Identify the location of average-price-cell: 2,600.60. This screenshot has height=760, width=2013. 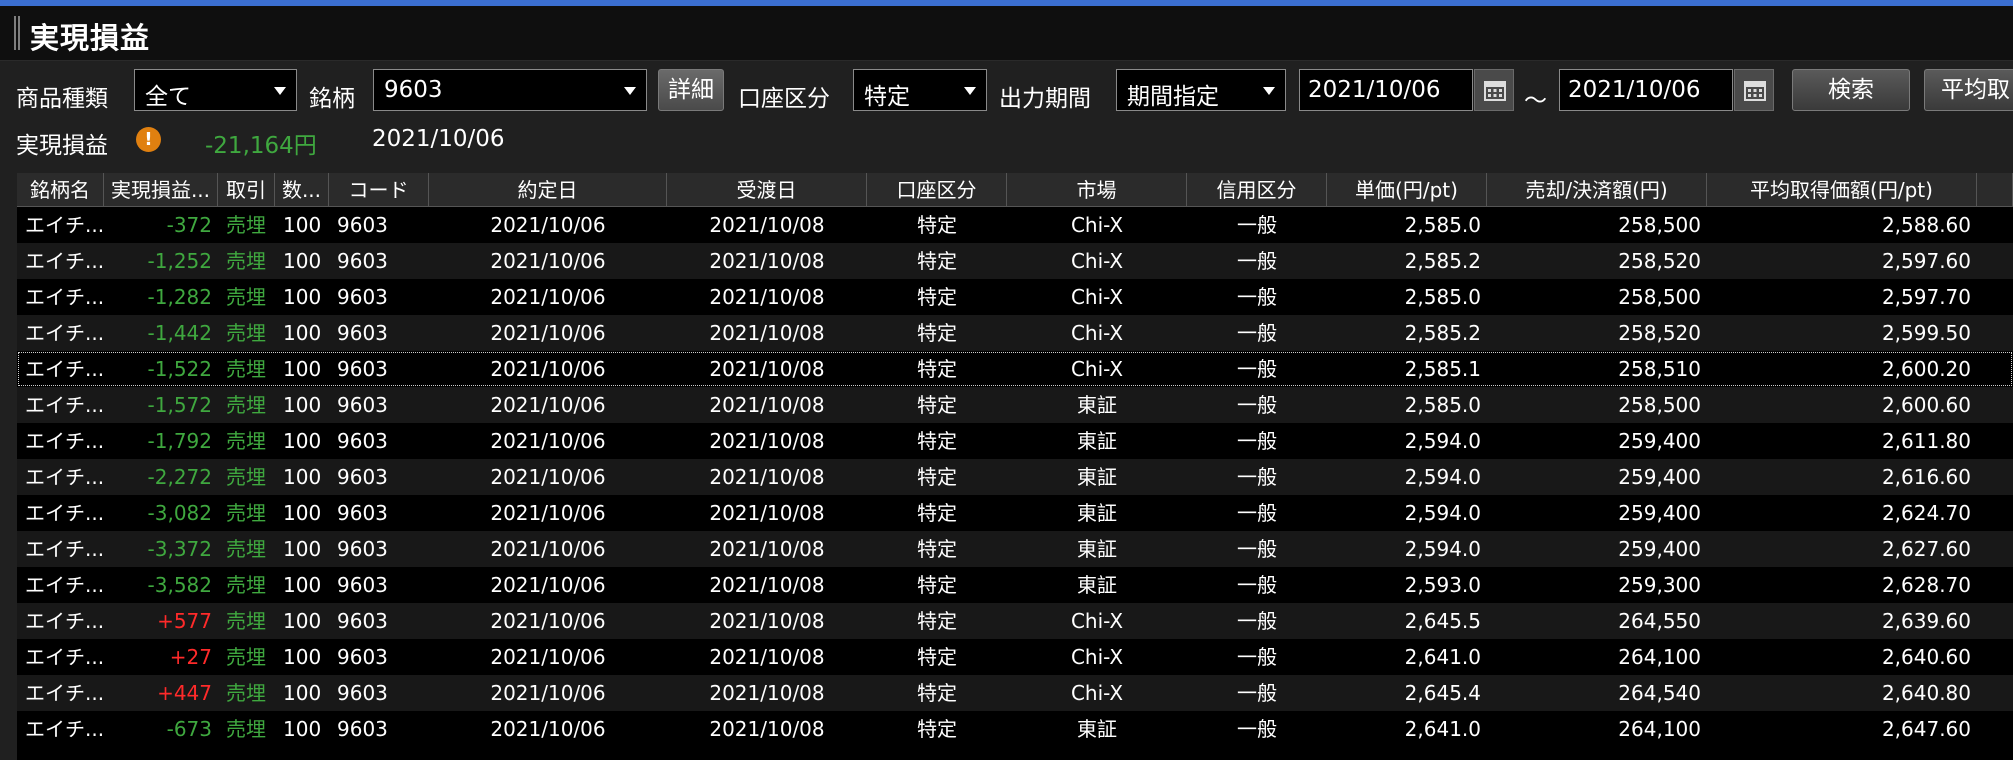
(1926, 405).